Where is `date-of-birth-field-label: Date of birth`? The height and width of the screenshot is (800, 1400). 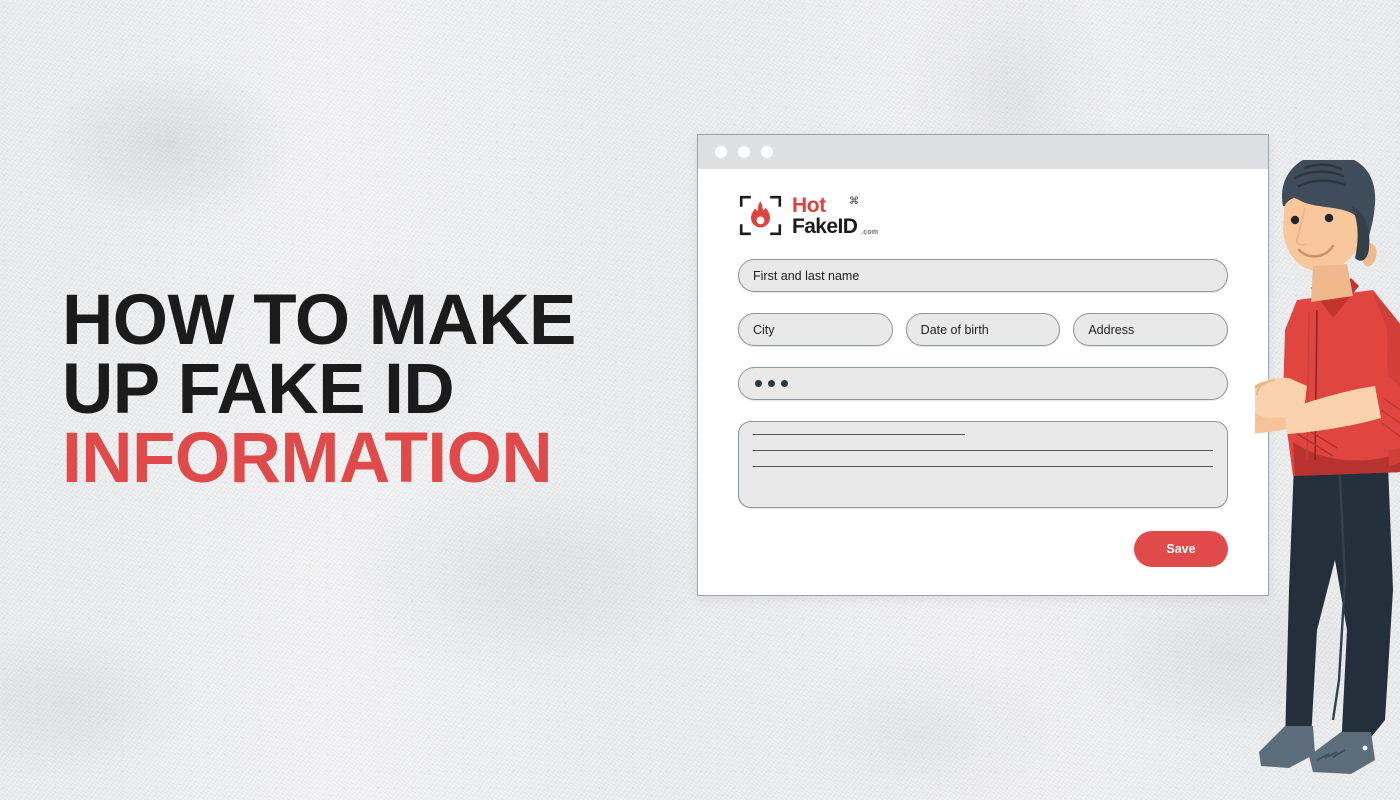
date-of-birth-field-label: Date of birth is located at coordinates (954, 329).